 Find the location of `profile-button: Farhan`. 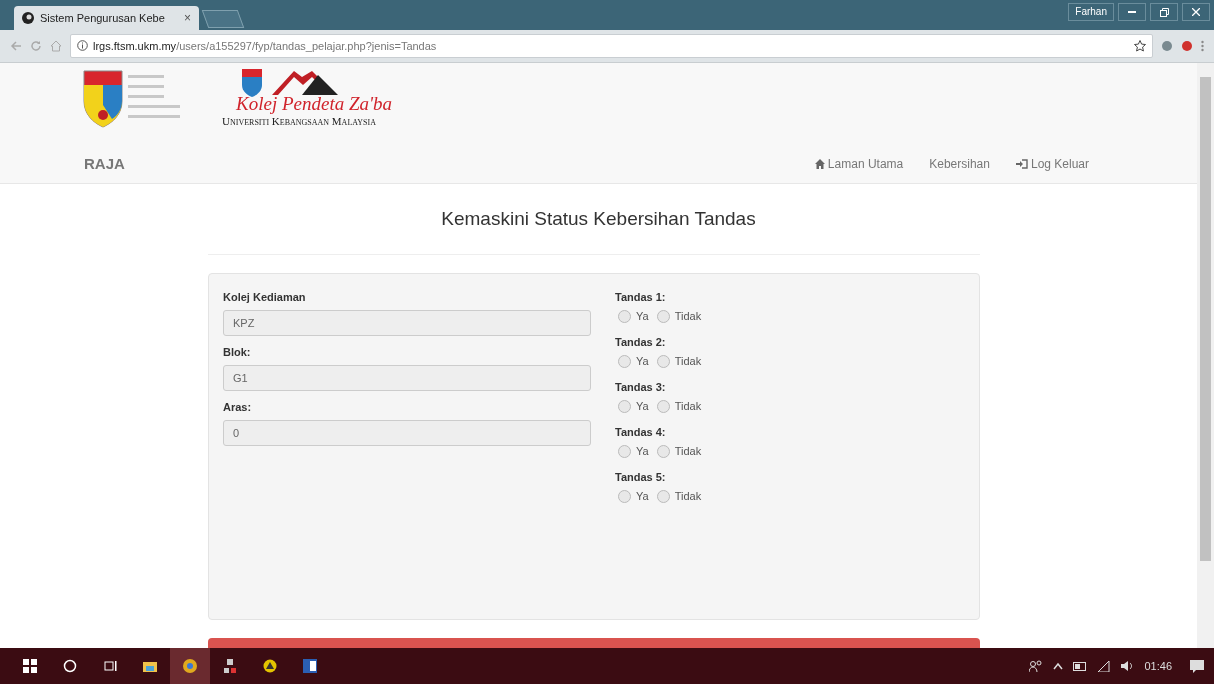

profile-button: Farhan is located at coordinates (1091, 12).